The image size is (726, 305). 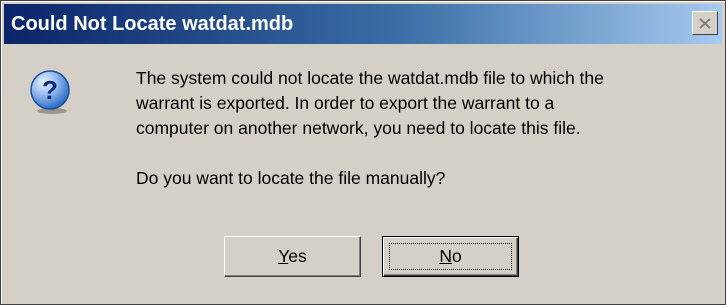 I want to click on question-text: Do you want to locate the file manually?, so click(x=291, y=178).